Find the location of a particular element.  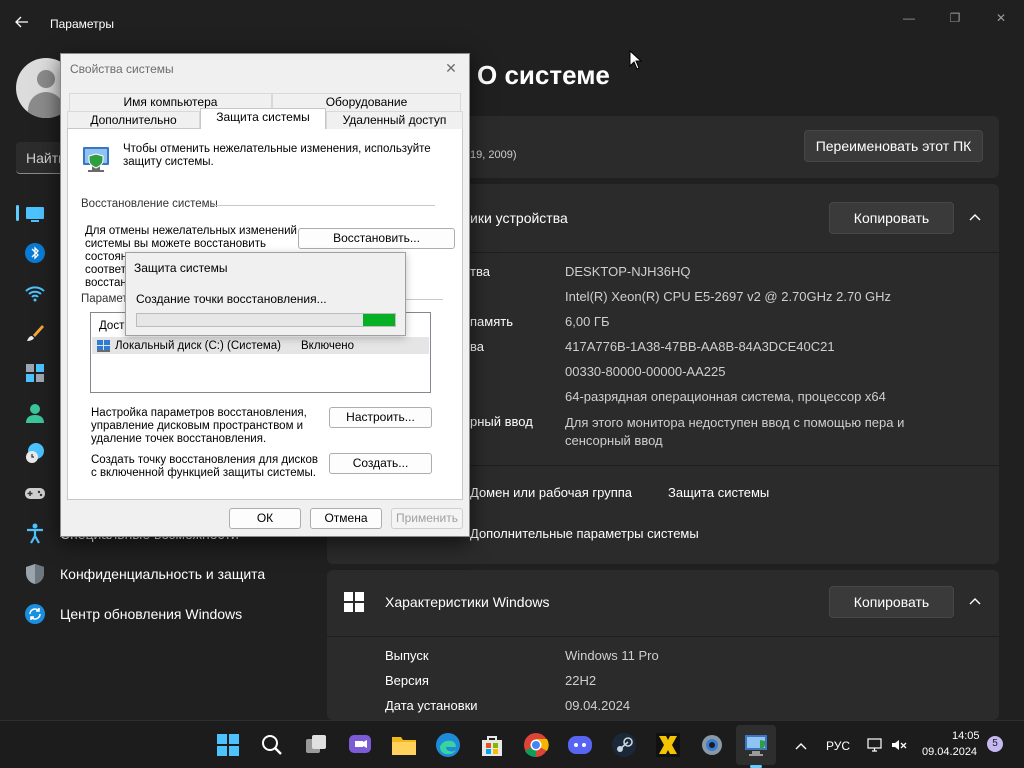

app-title: Параметры is located at coordinates (82, 24).